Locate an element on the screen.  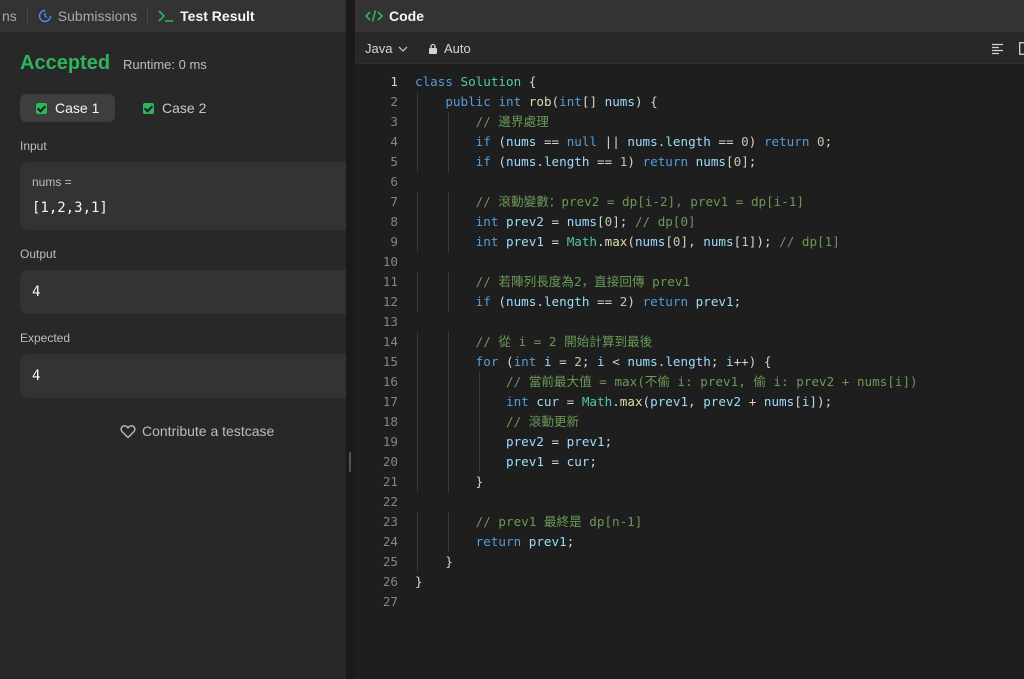
code-line: 23 // prev1 最終是 dp[n-1] is located at coordinates (689, 522).